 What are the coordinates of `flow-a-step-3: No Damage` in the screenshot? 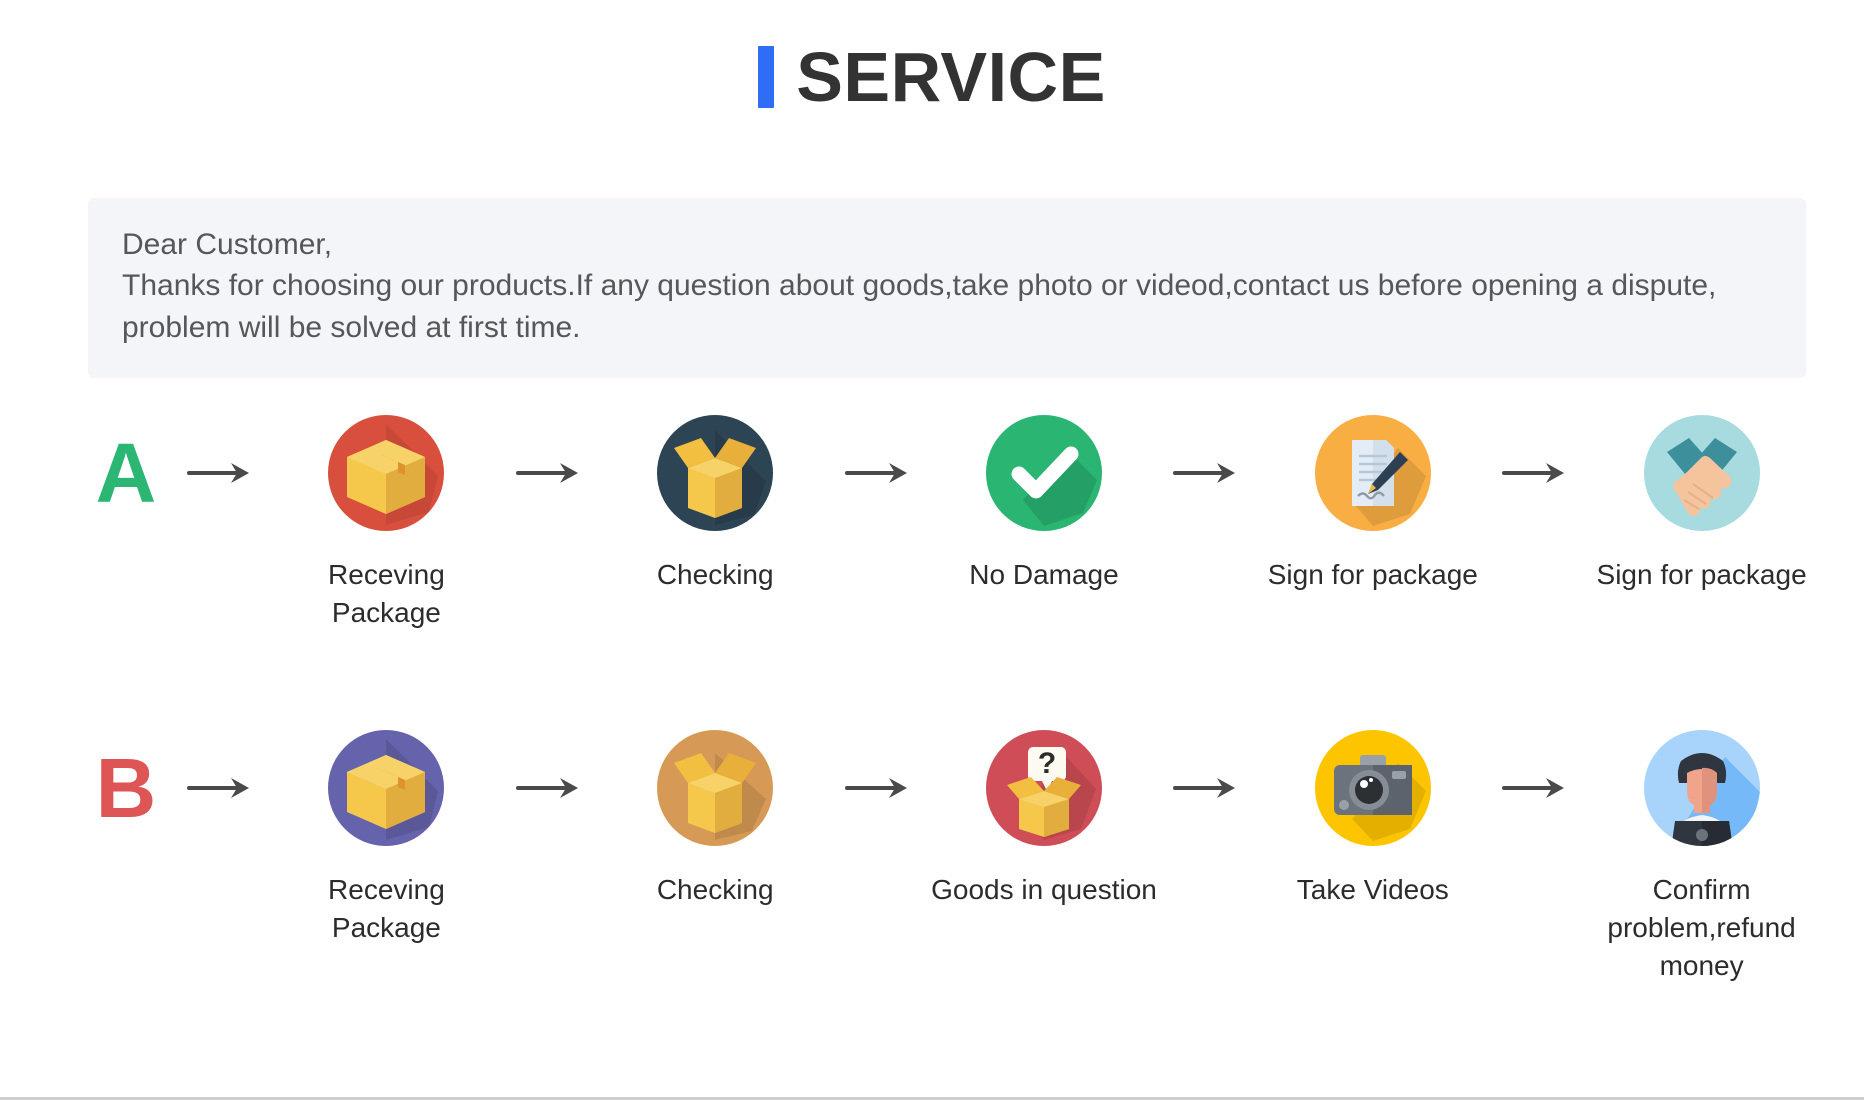 It's located at (1044, 504).